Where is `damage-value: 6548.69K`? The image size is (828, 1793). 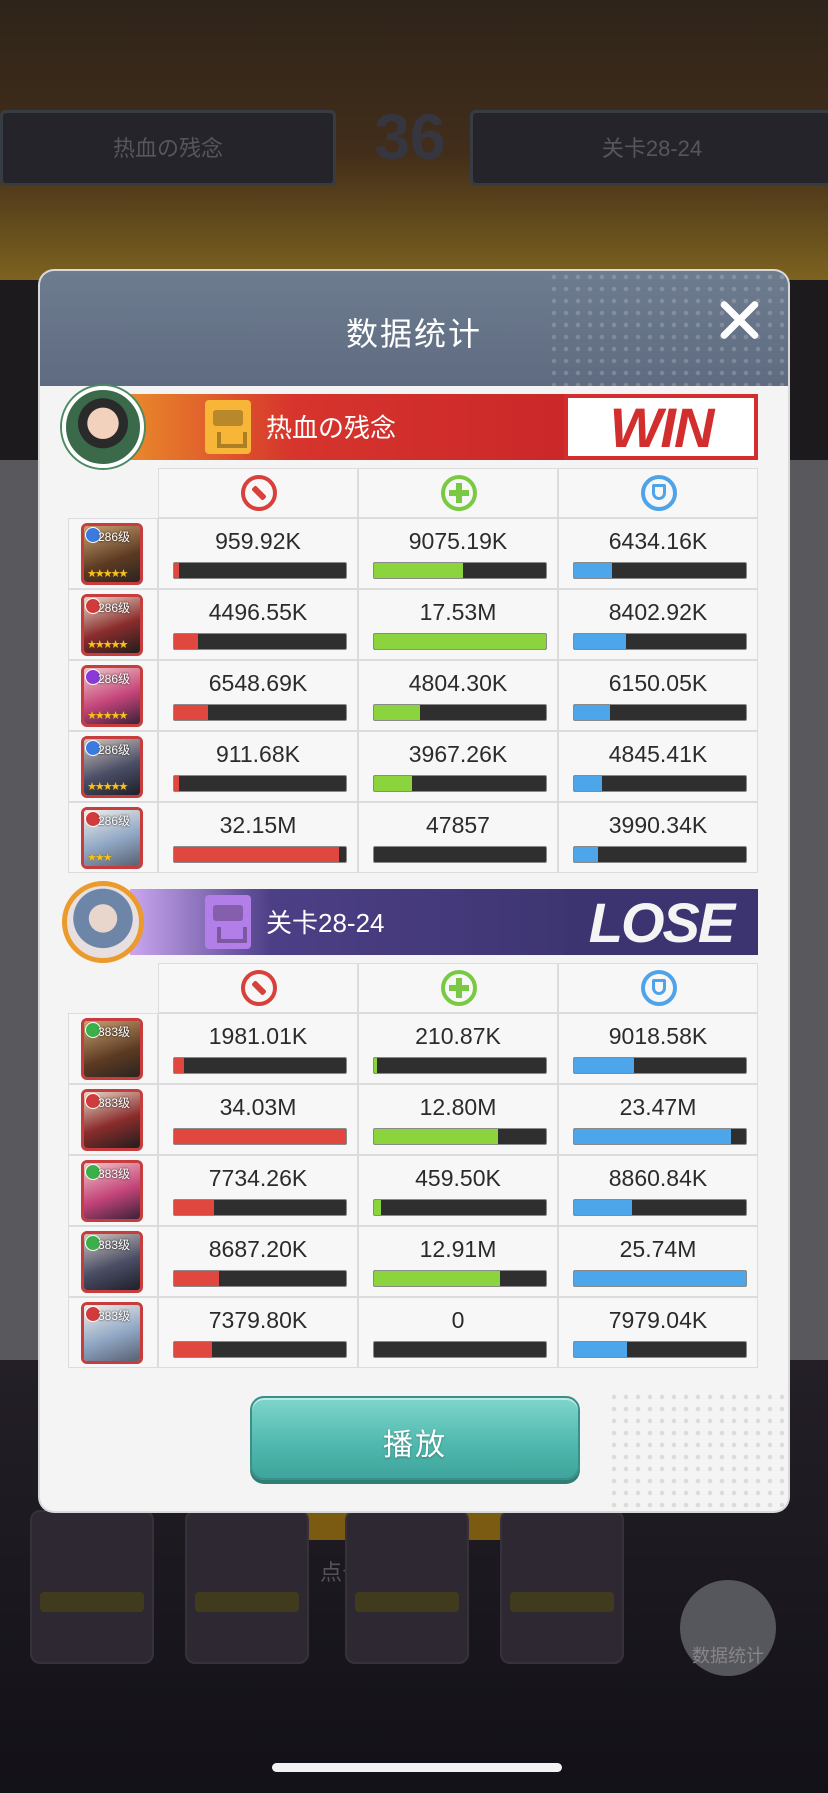
damage-value: 6548.69K is located at coordinates (258, 683).